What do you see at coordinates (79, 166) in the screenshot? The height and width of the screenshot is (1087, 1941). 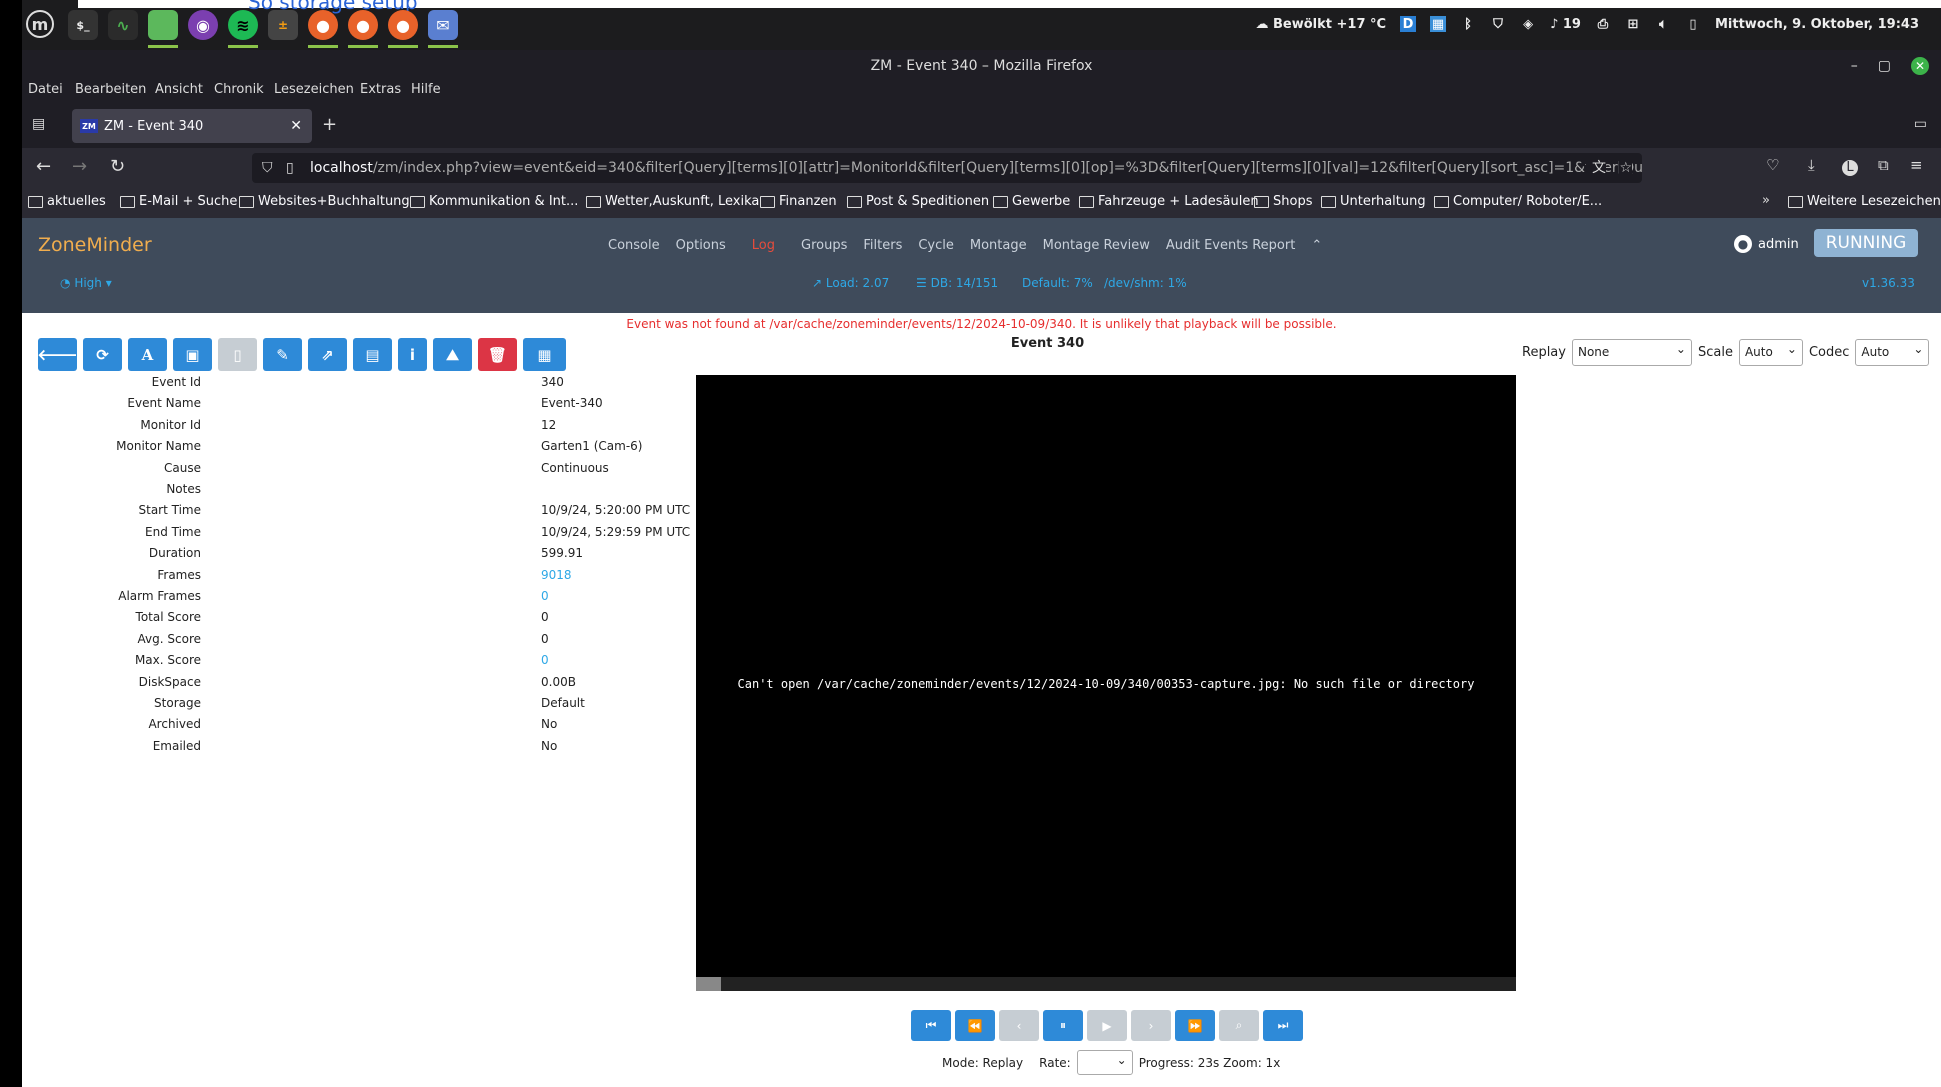 I see `forward-icon: →` at bounding box center [79, 166].